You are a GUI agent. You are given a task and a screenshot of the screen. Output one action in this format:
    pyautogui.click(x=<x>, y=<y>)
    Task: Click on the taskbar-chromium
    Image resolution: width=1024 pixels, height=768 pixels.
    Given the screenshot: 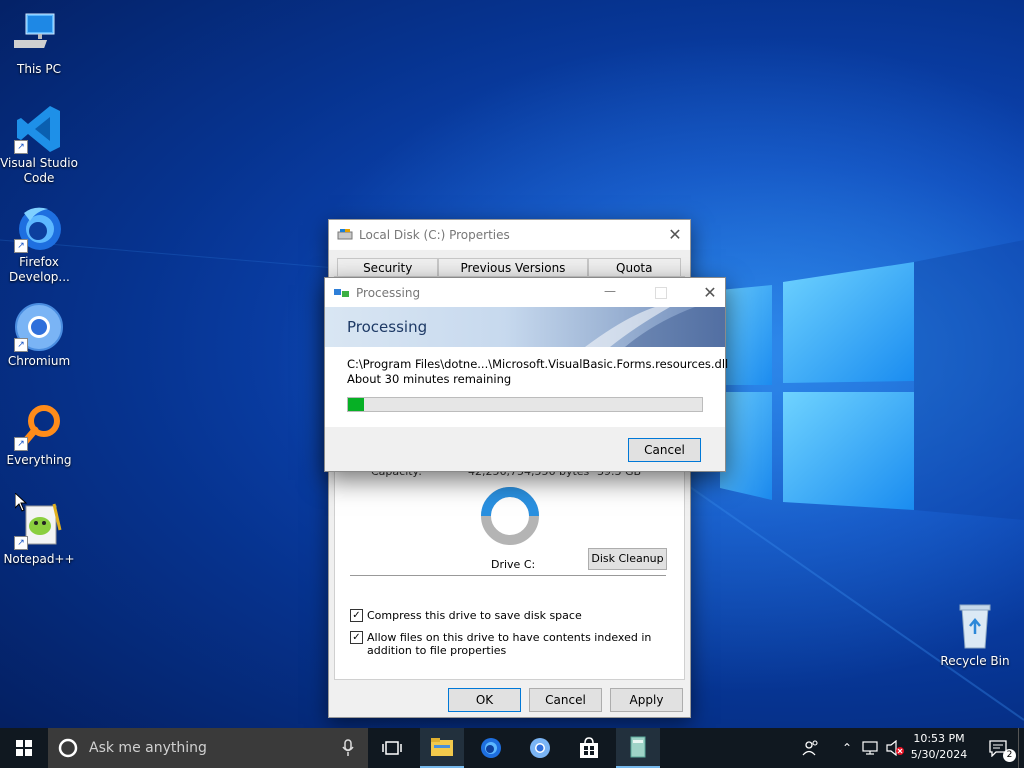 What is the action you would take?
    pyautogui.click(x=540, y=748)
    